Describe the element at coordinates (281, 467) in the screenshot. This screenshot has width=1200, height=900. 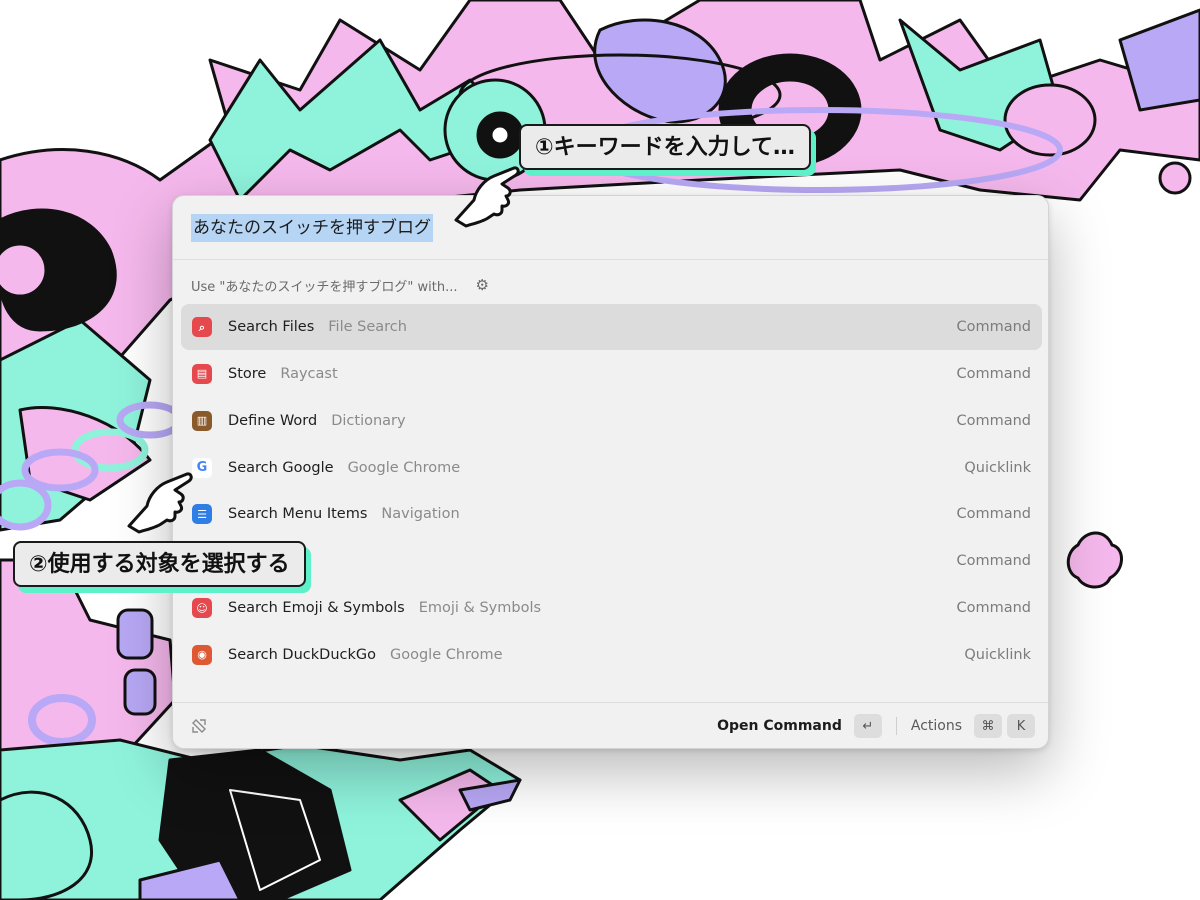
I see `result-title: Search Google` at that location.